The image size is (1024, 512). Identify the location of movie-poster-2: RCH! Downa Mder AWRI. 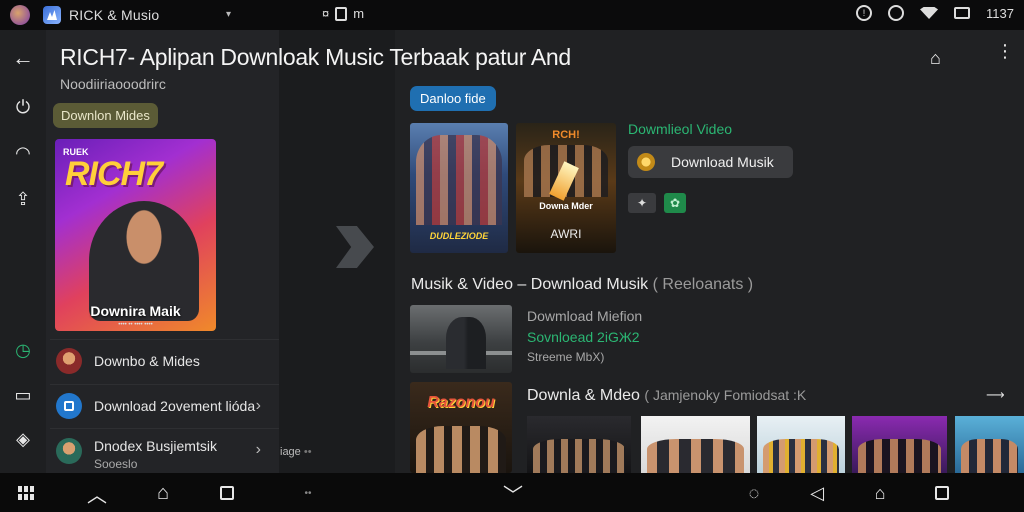
(566, 188).